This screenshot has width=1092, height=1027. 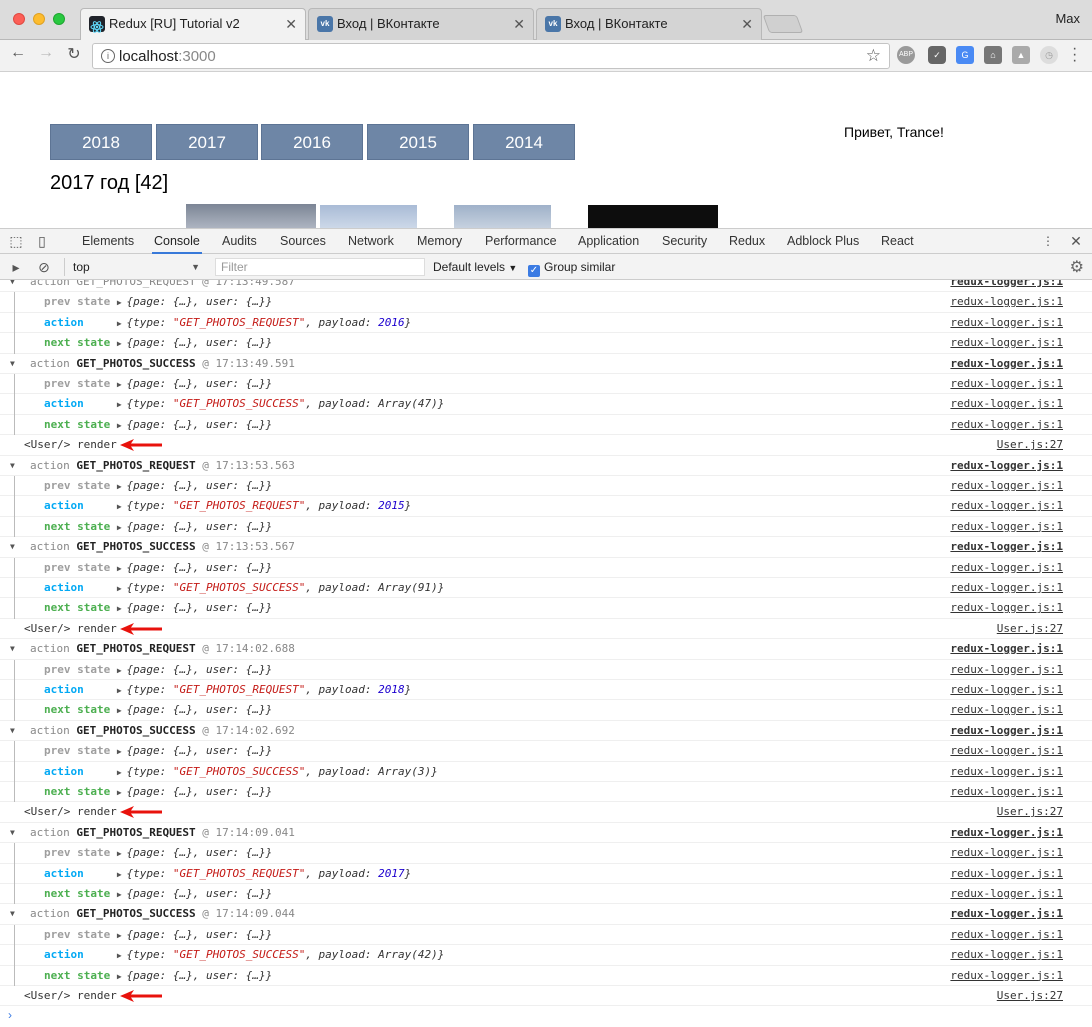 I want to click on adblock-icon: ABP, so click(x=906, y=55).